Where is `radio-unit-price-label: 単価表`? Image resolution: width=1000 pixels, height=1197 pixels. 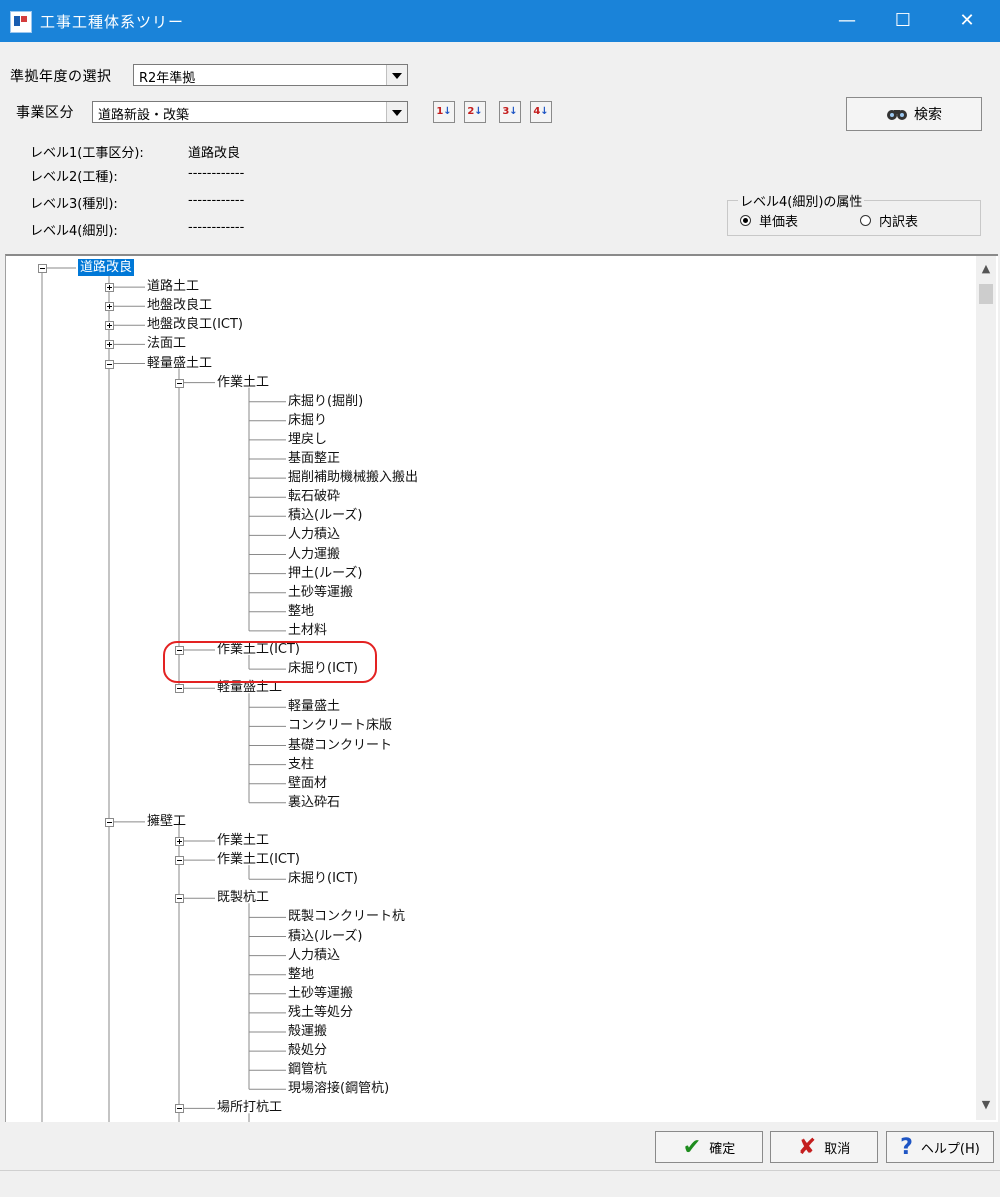 radio-unit-price-label: 単価表 is located at coordinates (779, 222).